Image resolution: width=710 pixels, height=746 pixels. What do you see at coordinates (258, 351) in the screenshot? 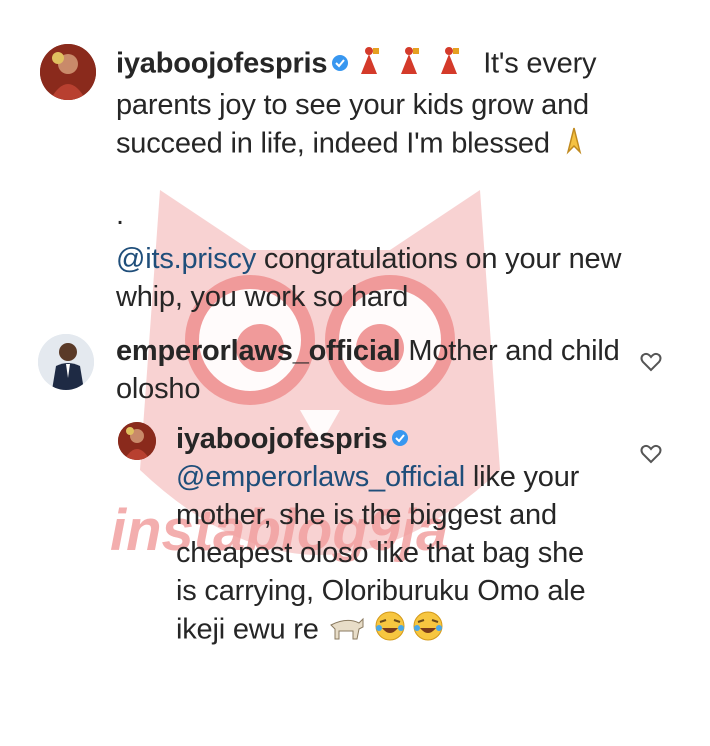
I see `username: emperorlaws_official` at bounding box center [258, 351].